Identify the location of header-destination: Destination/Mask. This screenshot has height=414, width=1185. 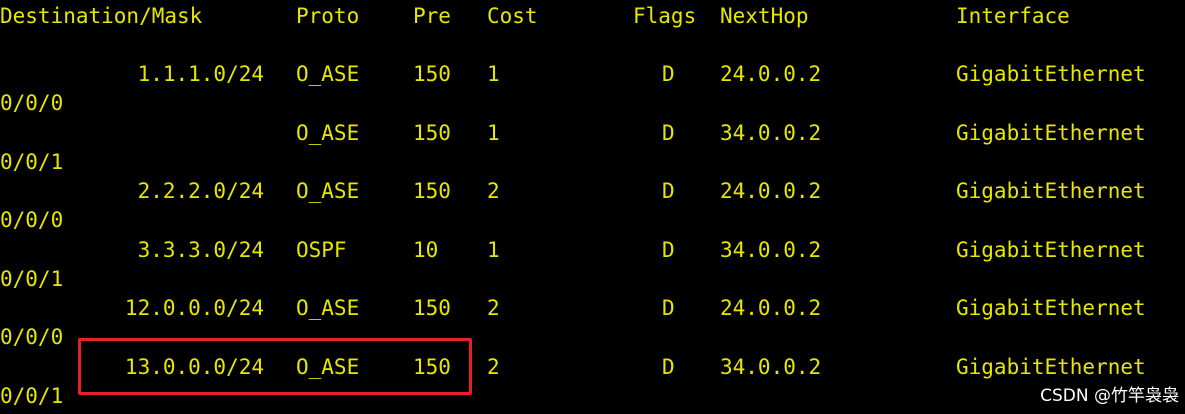
(101, 16).